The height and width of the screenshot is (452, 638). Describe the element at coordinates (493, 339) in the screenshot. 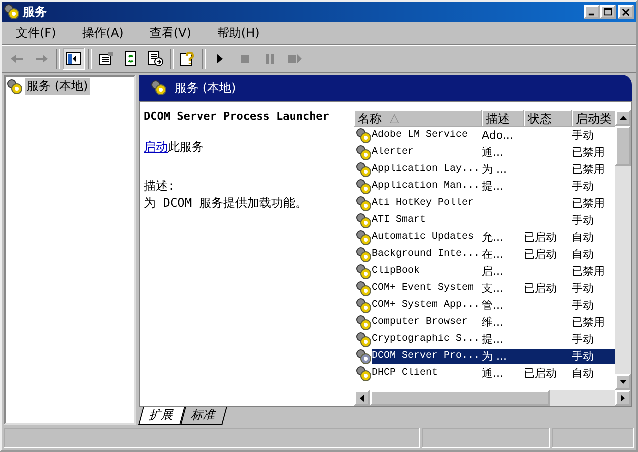

I see `service-row: Cryptographic S... 提... 手动` at that location.